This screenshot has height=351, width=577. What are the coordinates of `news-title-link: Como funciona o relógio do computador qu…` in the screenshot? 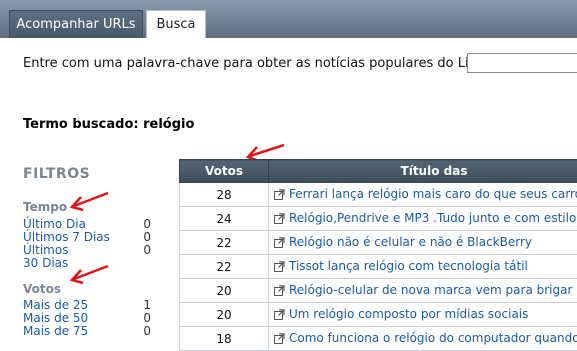 It's located at (433, 338).